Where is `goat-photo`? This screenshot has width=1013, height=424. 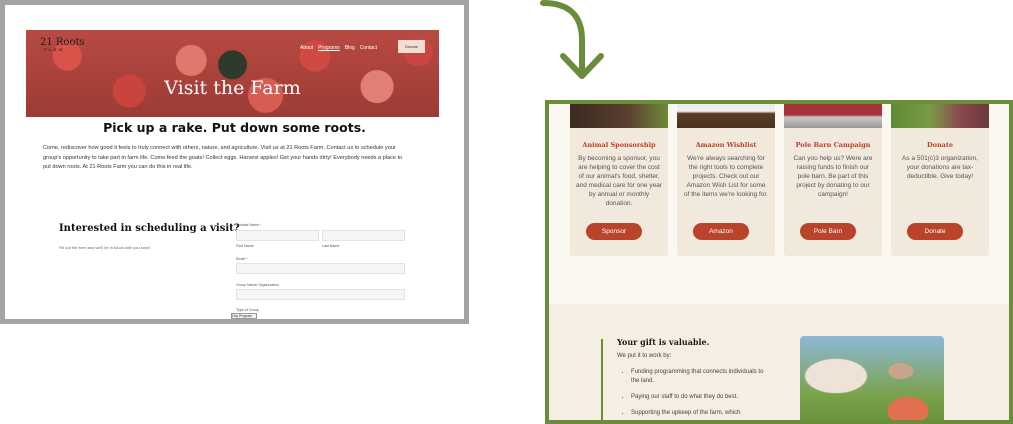 goat-photo is located at coordinates (872, 378).